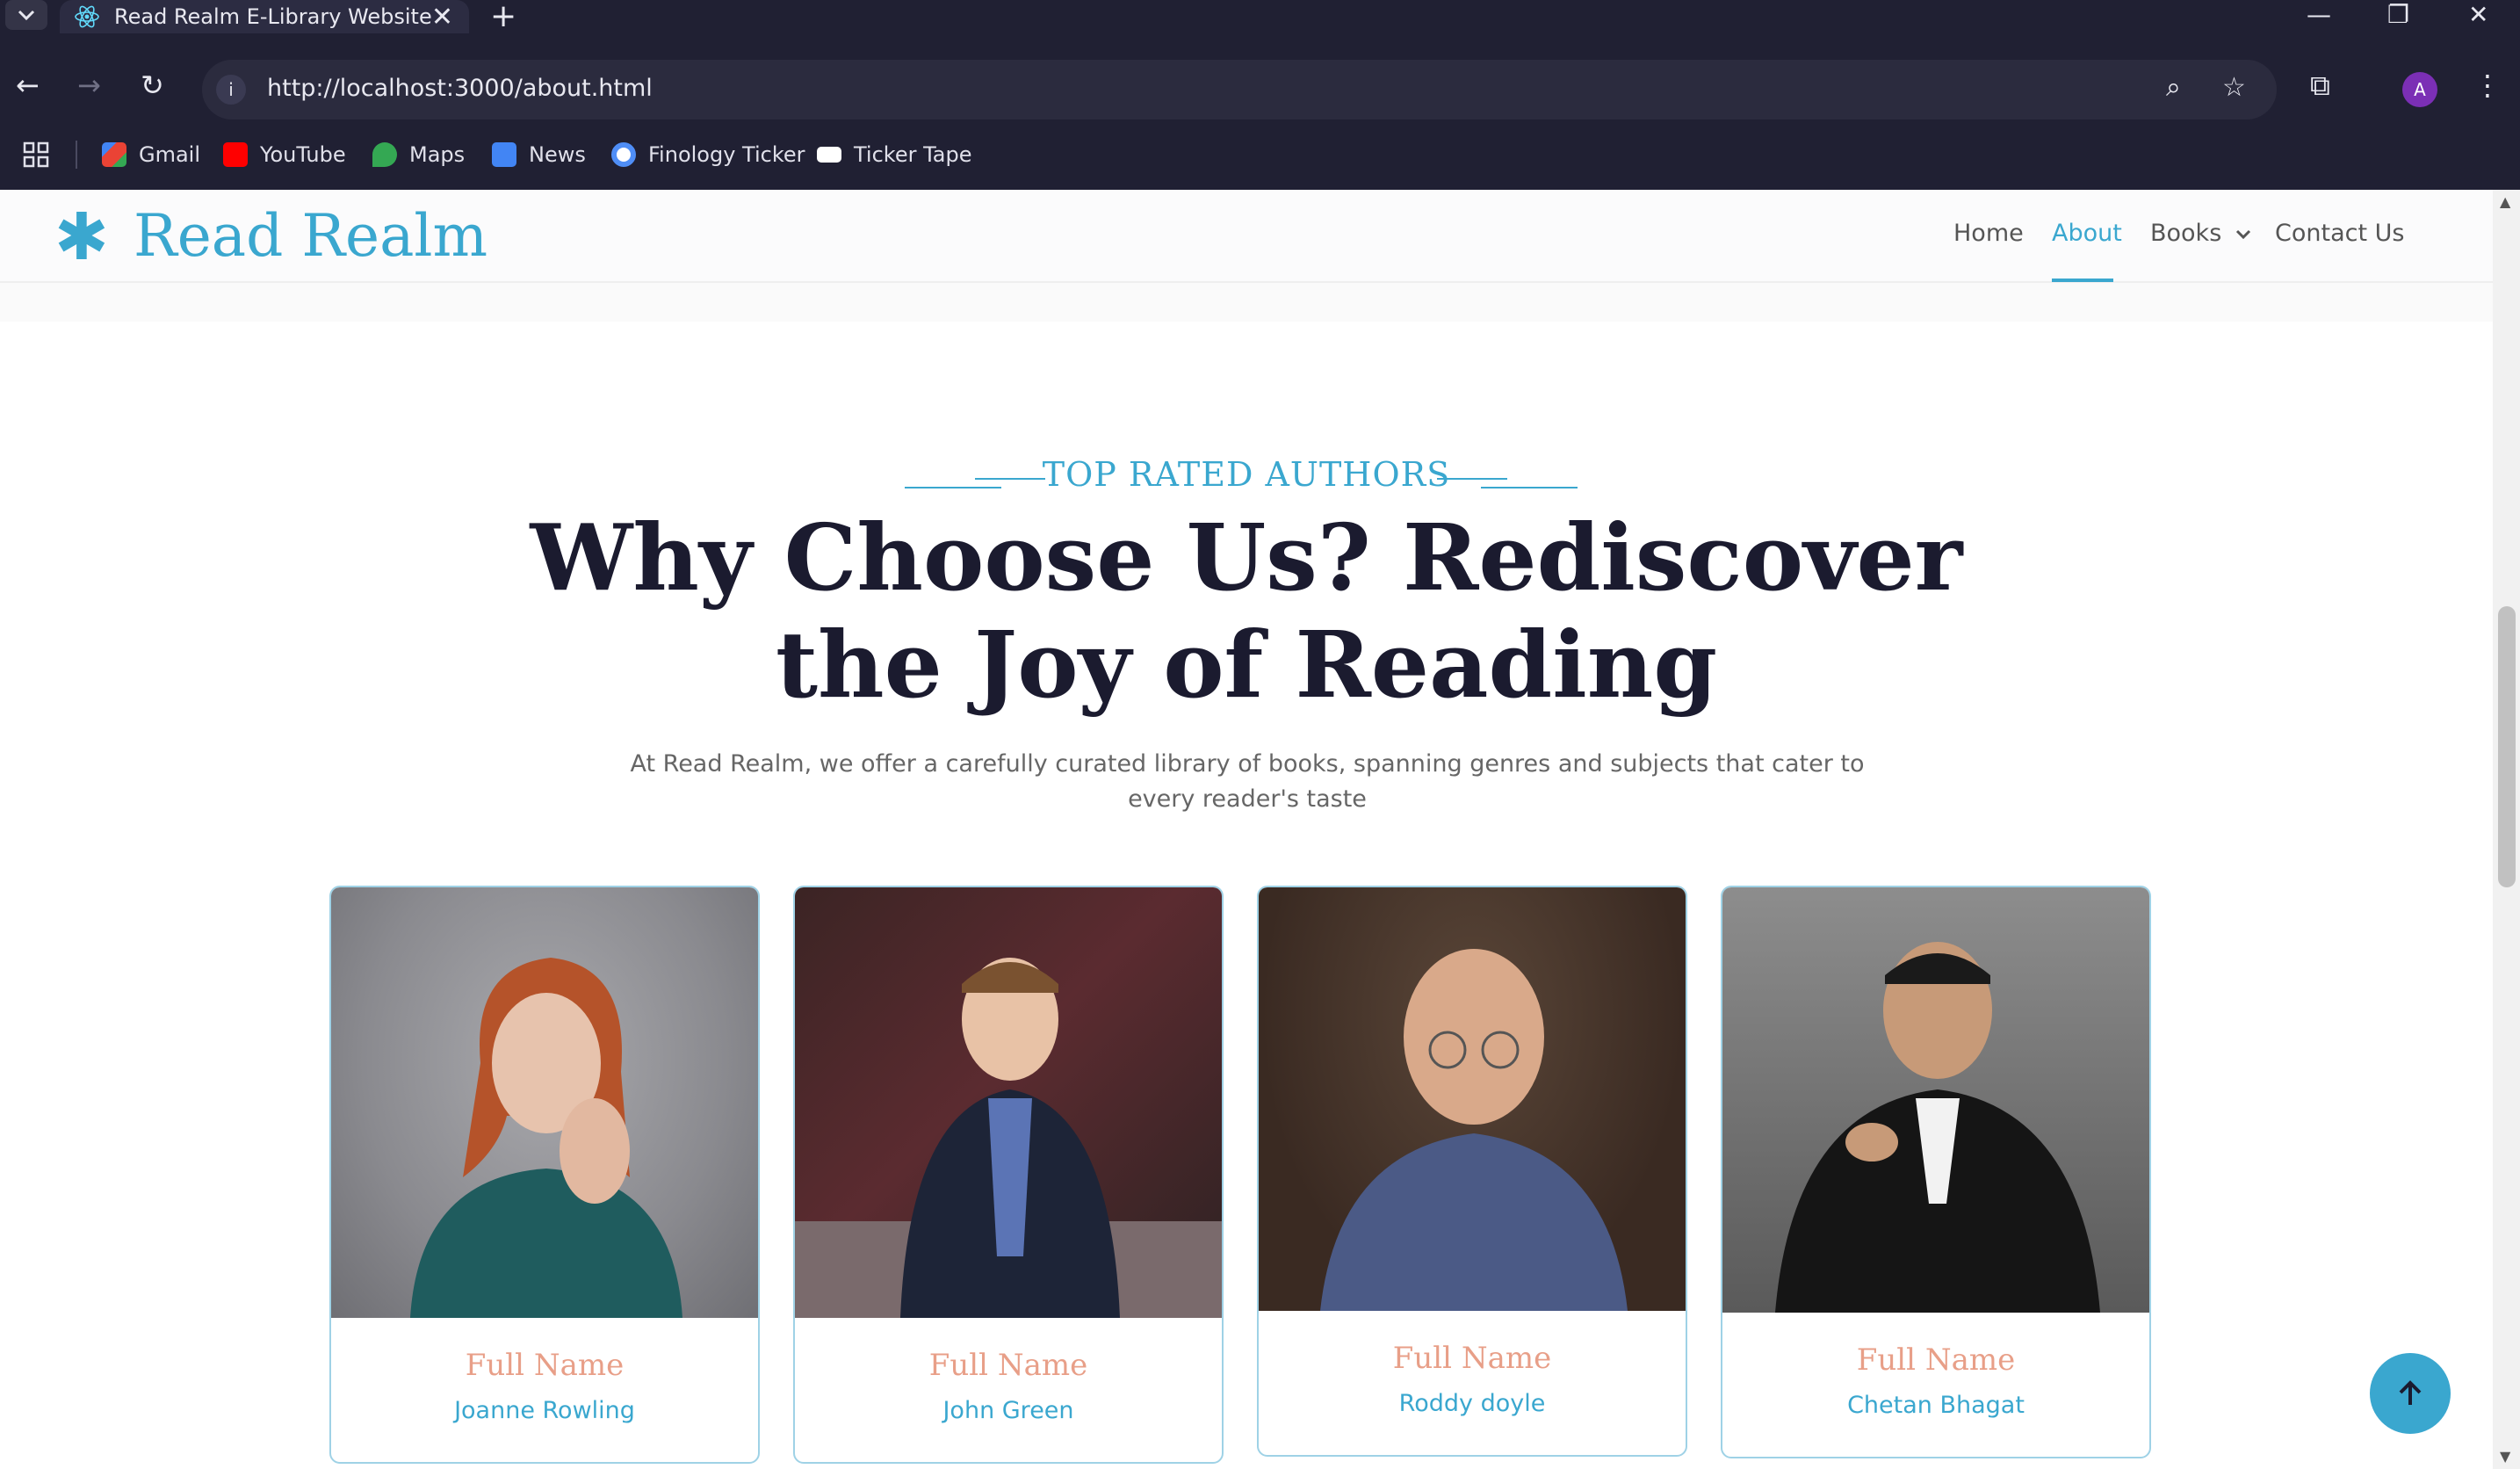 The image size is (2520, 1469). I want to click on author-name: Joanne Rowling, so click(544, 1410).